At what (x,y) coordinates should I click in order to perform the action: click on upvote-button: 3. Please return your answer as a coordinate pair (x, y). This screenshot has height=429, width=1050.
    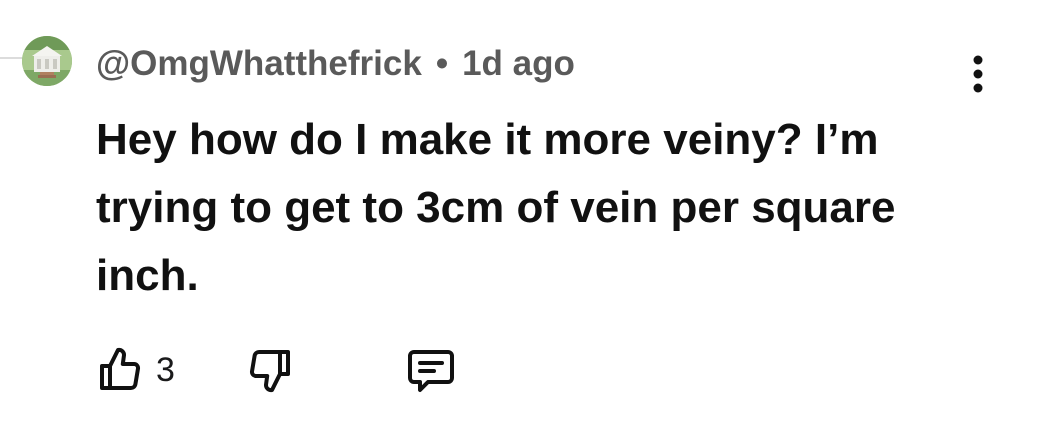
    Looking at the image, I should click on (171, 370).